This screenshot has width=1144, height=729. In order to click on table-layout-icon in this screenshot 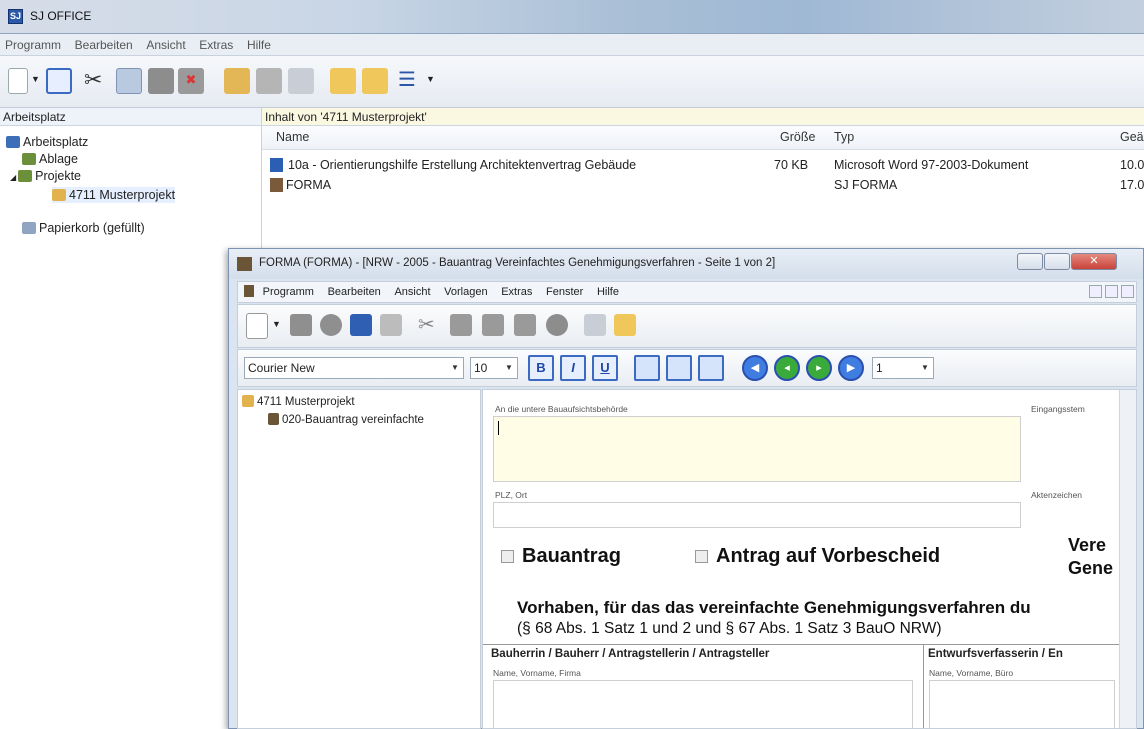, I will do `click(647, 368)`.